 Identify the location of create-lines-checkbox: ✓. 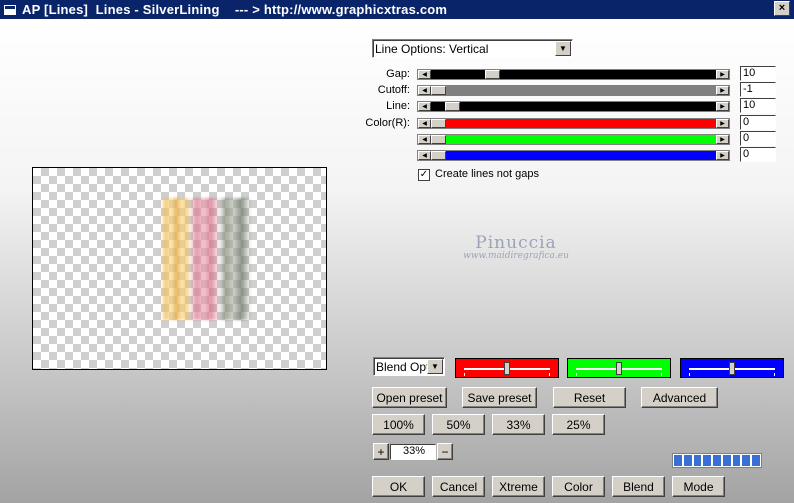
(424, 175).